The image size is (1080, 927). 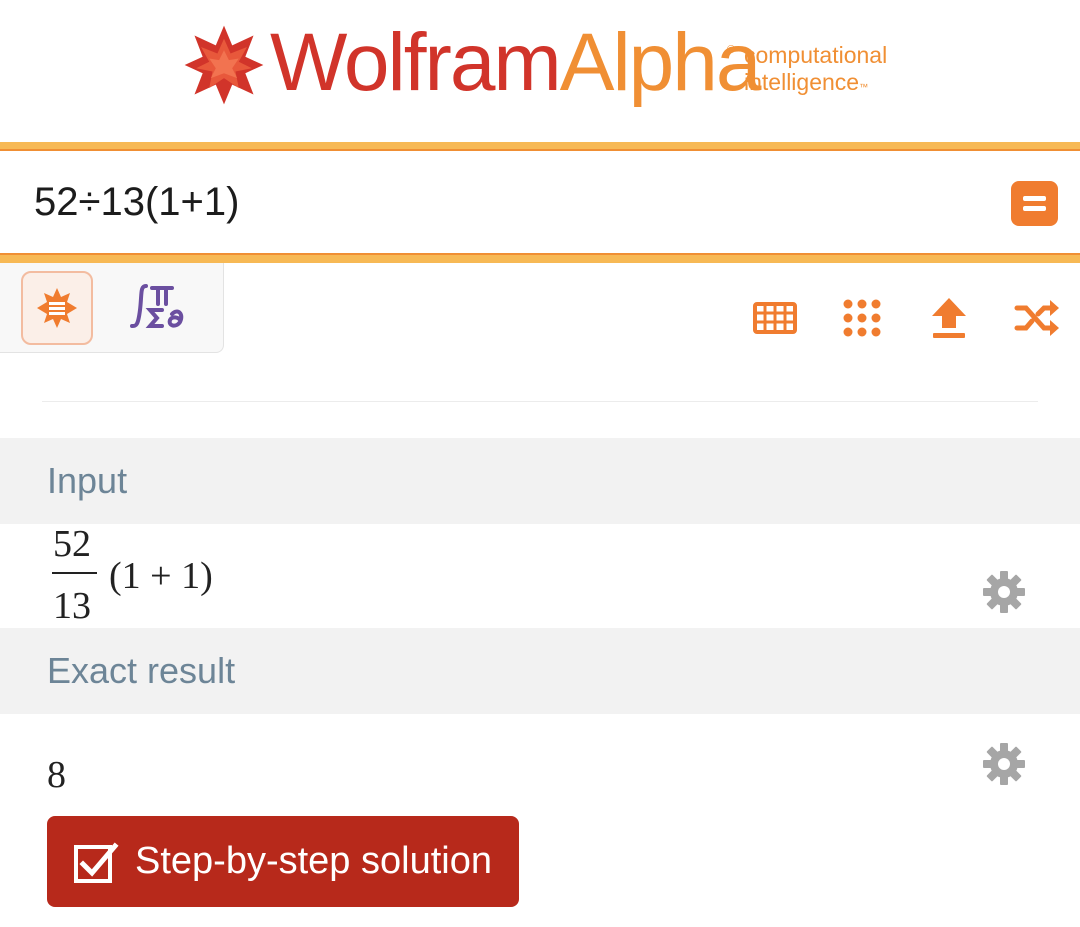 I want to click on section-divider, so click(x=540, y=401).